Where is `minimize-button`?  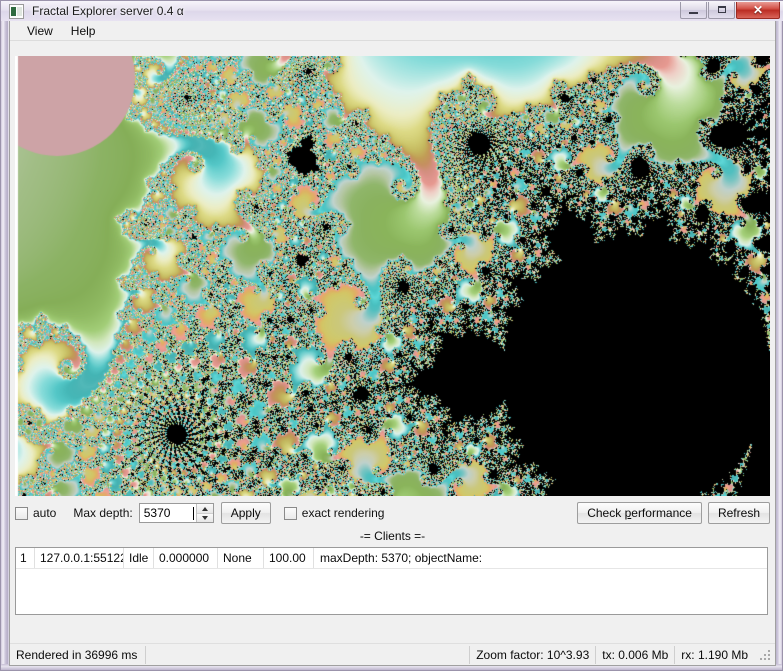
minimize-button is located at coordinates (693, 10).